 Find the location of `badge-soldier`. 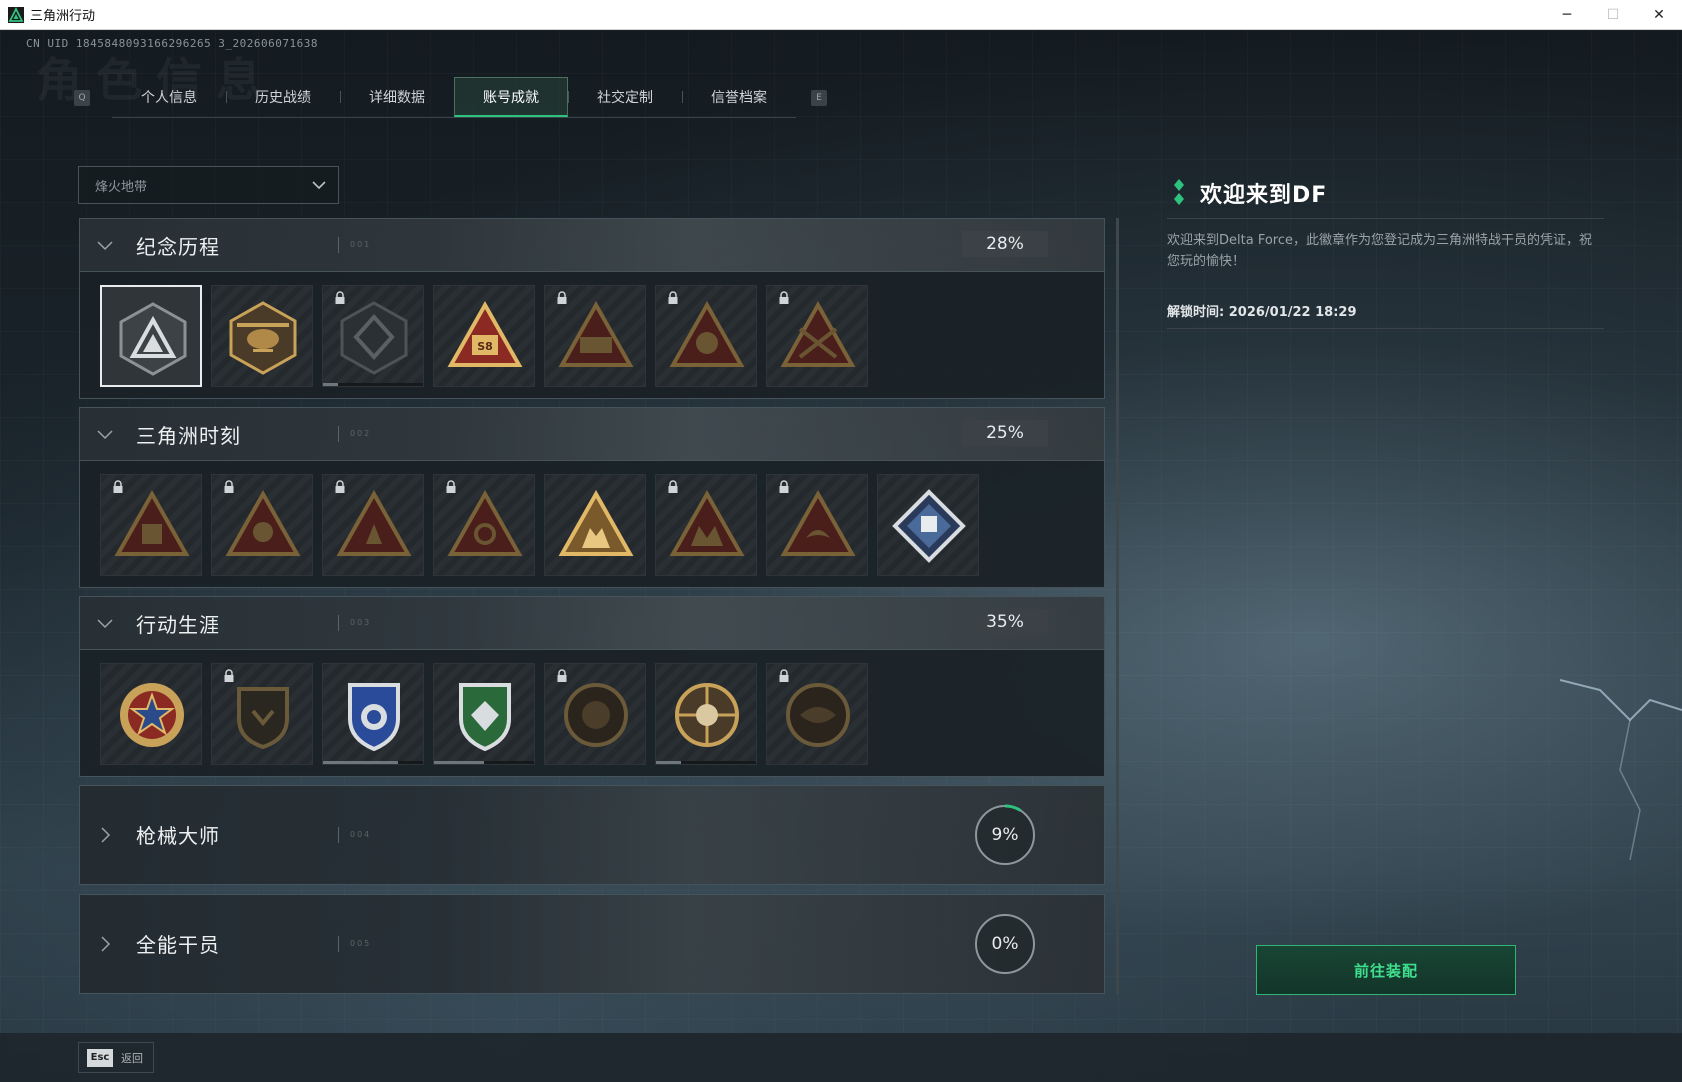

badge-soldier is located at coordinates (262, 525).